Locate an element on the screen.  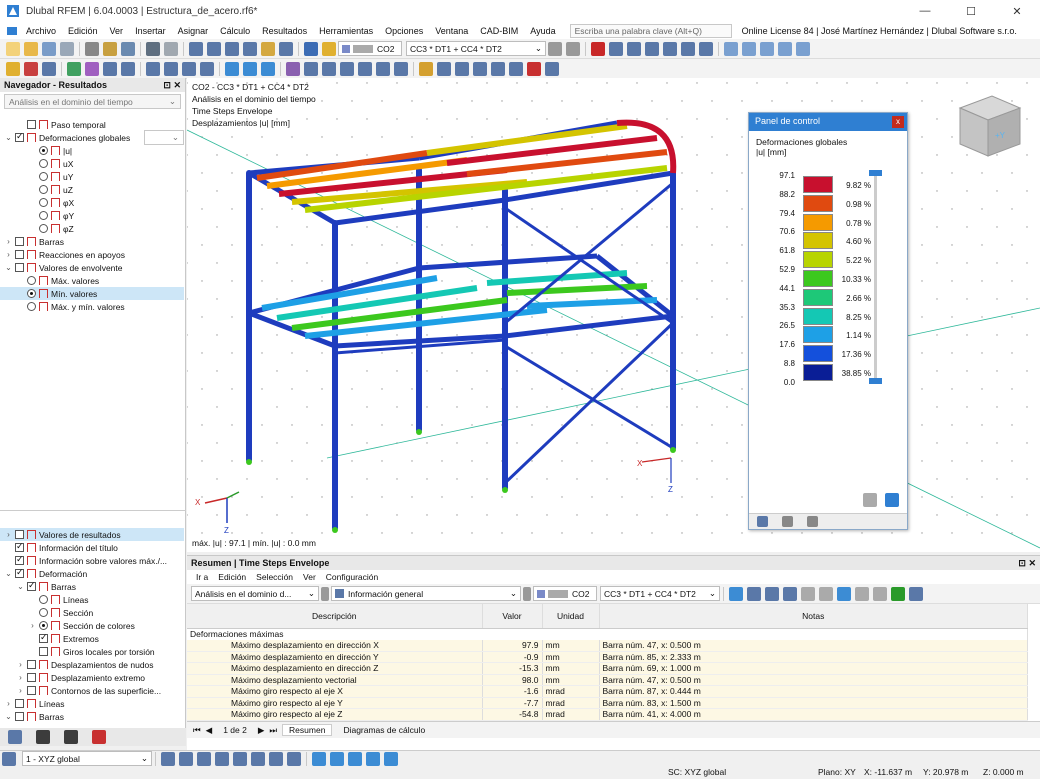
menu-ayuda: Ayuda is located at coordinates (542, 31).